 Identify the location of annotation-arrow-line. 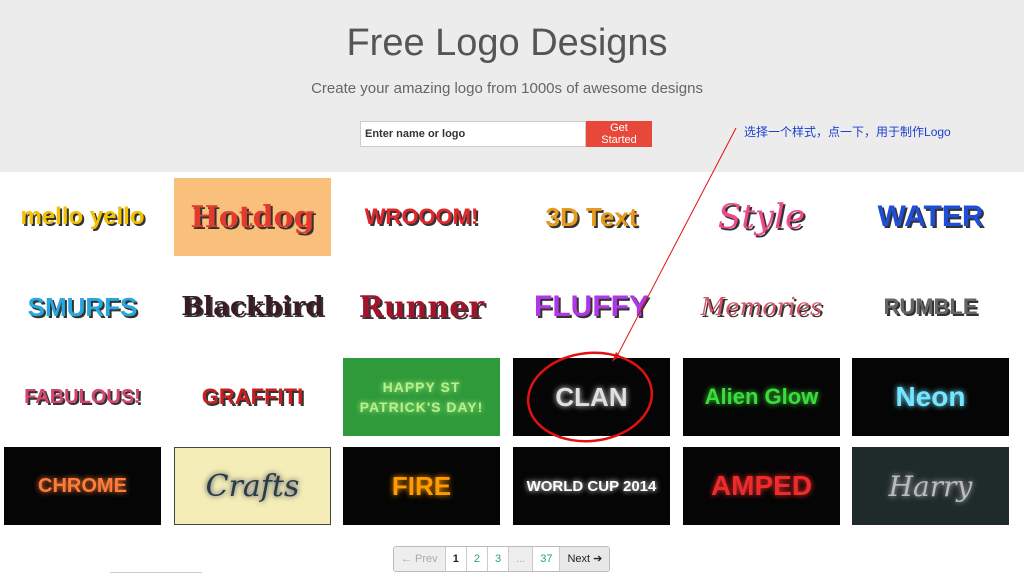
(676, 243).